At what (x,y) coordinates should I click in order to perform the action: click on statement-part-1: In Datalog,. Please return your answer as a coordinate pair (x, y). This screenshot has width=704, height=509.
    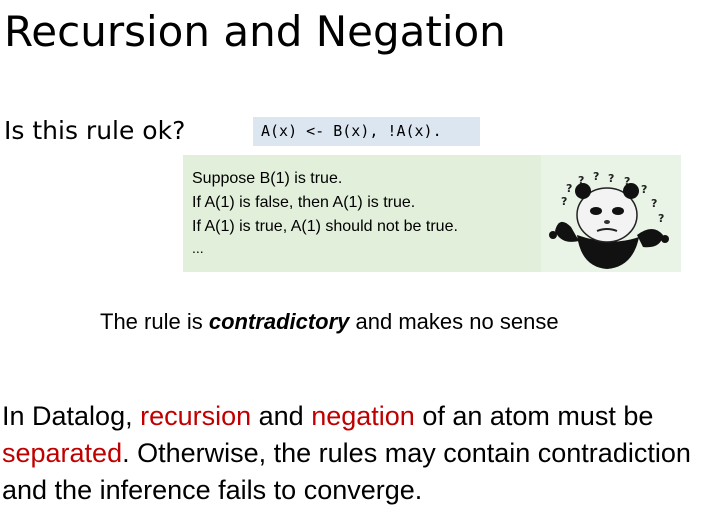
    Looking at the image, I should click on (71, 416).